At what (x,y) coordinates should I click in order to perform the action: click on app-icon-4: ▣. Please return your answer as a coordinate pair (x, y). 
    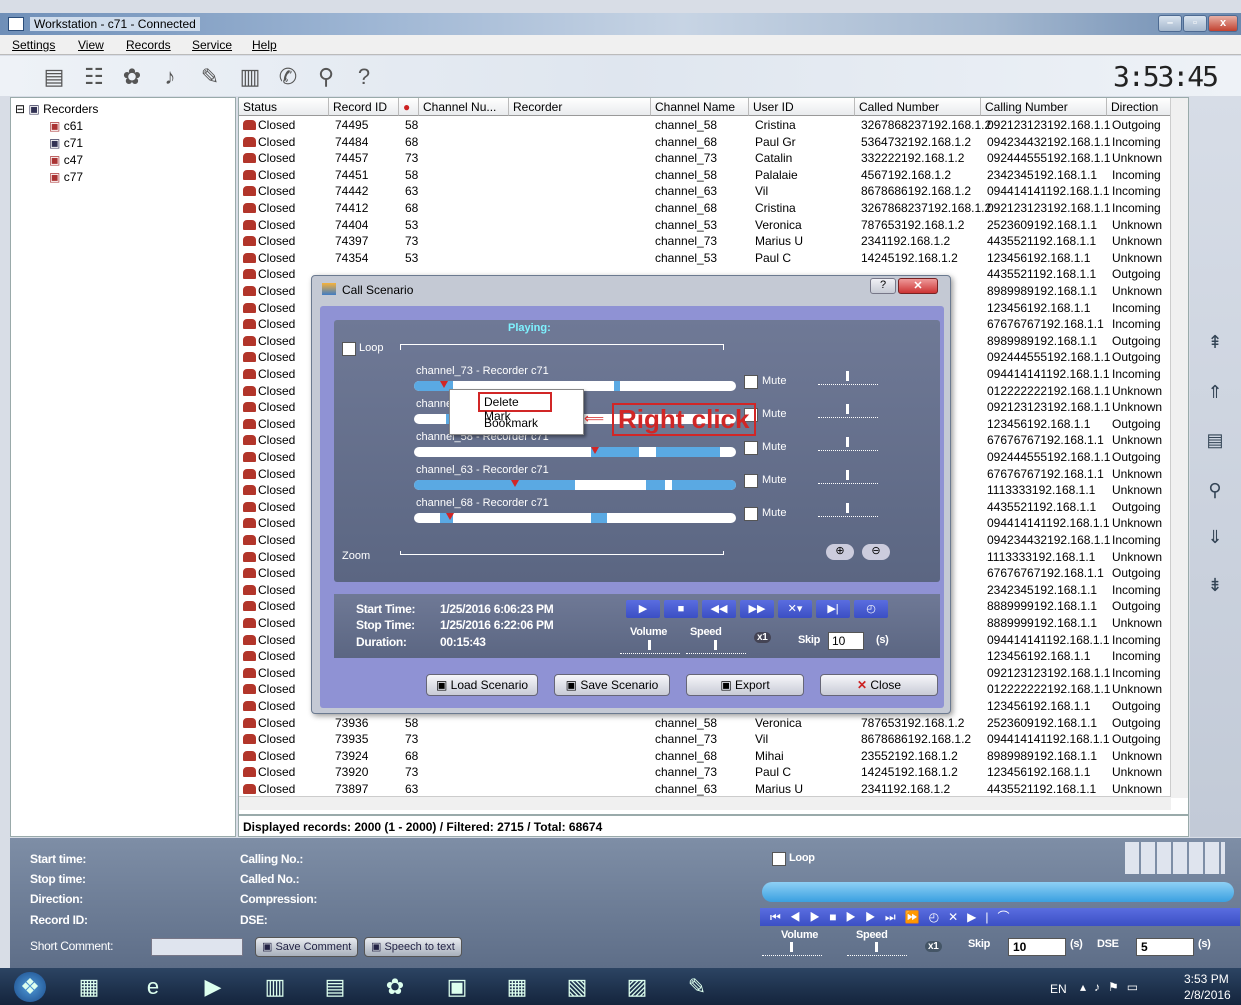
    Looking at the image, I should click on (457, 987).